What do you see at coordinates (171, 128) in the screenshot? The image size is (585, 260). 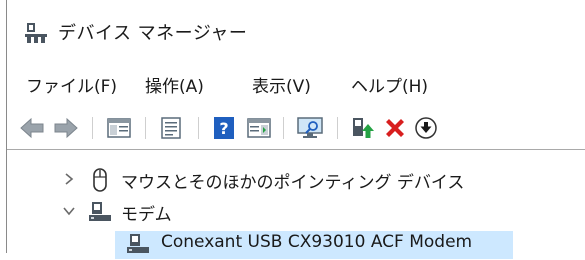 I see `properties-icon` at bounding box center [171, 128].